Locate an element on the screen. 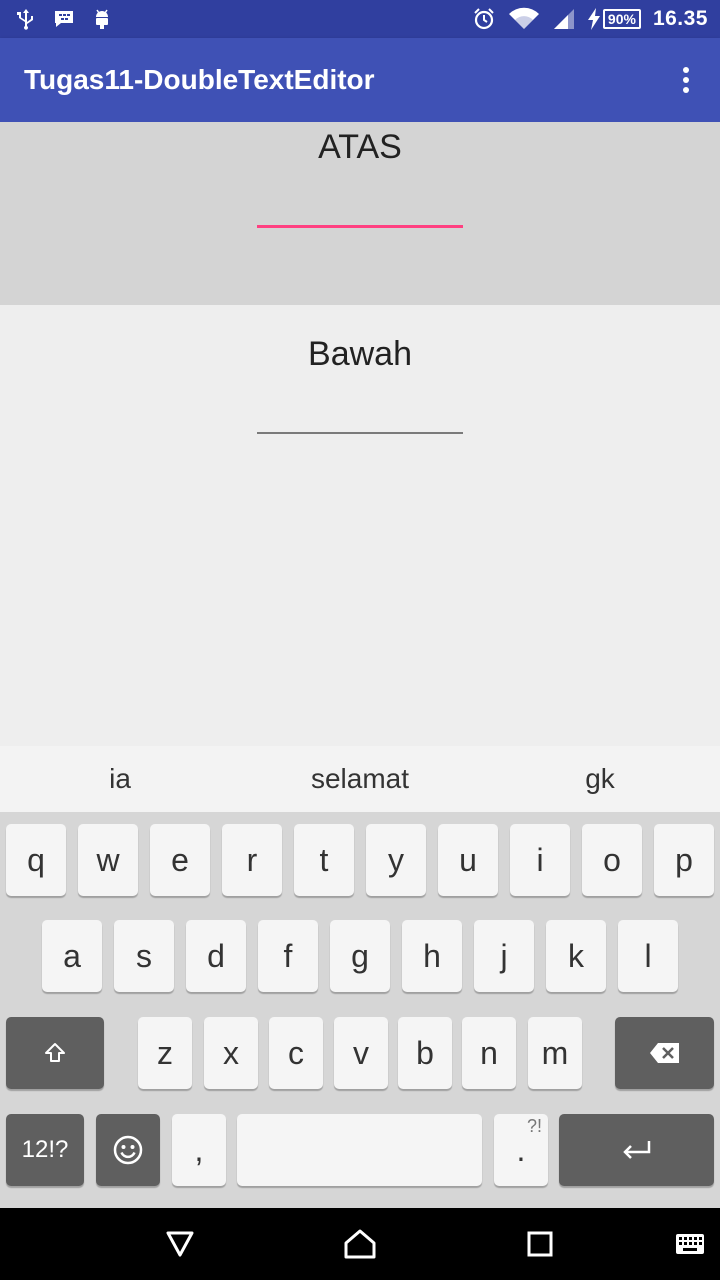 The height and width of the screenshot is (1280, 720). enter-key is located at coordinates (636, 1150).